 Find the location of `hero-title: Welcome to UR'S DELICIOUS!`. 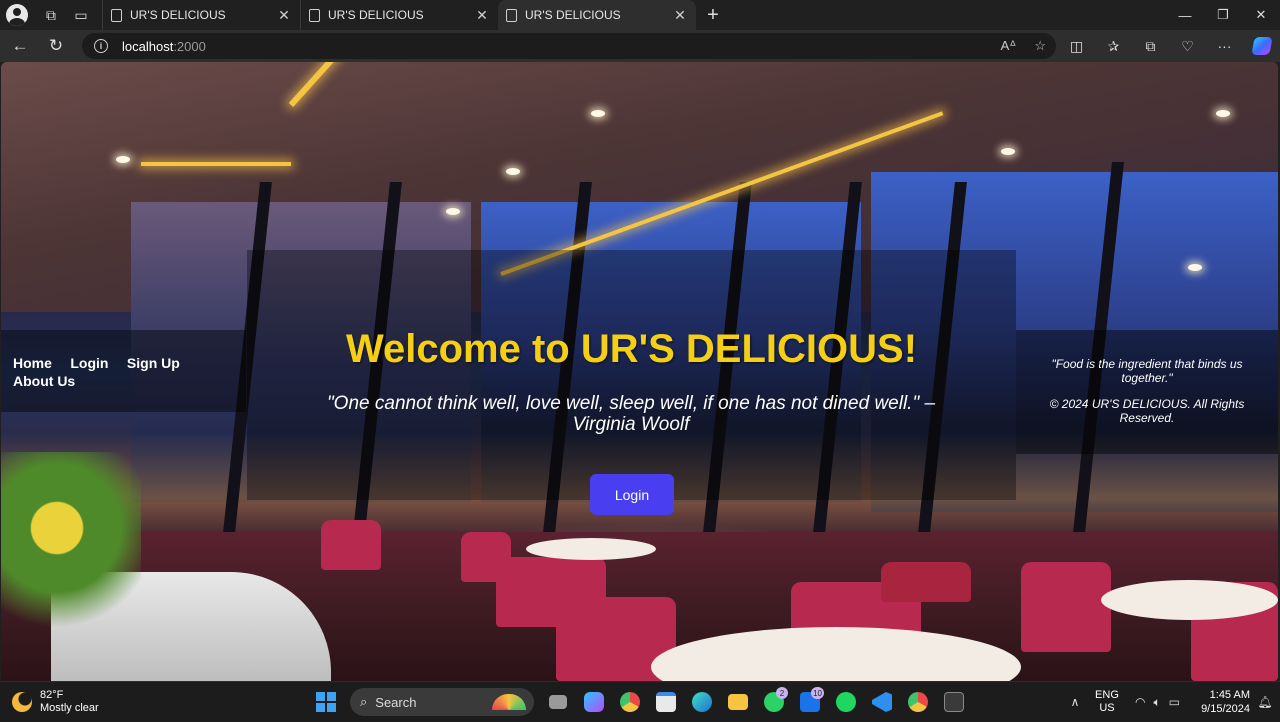

hero-title: Welcome to UR'S DELICIOUS! is located at coordinates (631, 349).